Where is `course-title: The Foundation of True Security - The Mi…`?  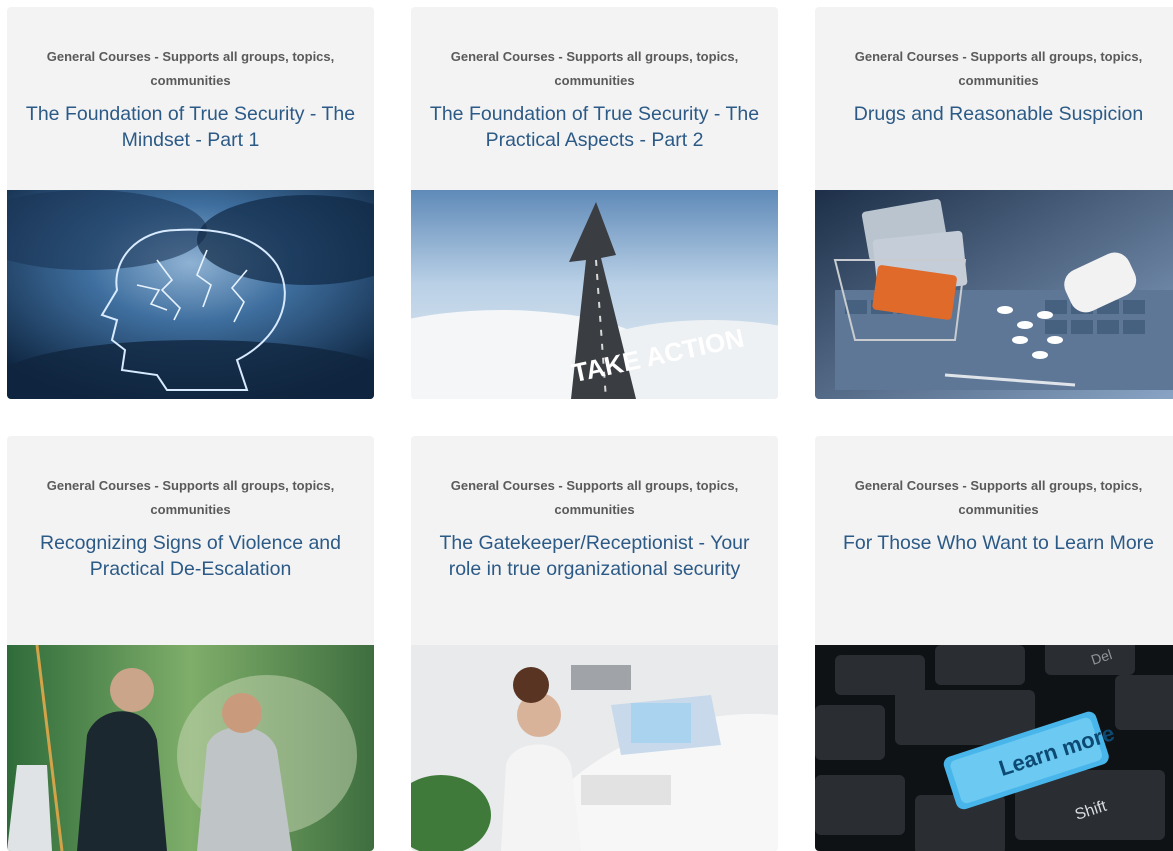 course-title: The Foundation of True Security - The Mi… is located at coordinates (190, 127).